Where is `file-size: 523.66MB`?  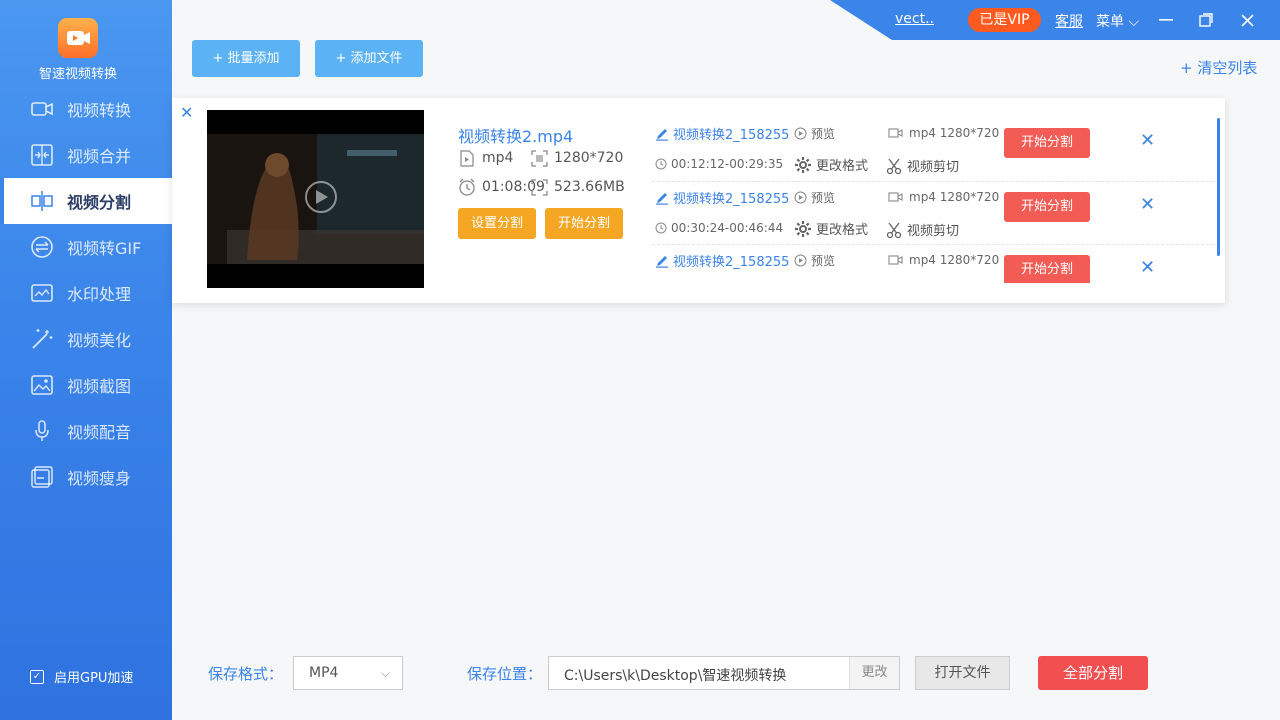 file-size: 523.66MB is located at coordinates (577, 187).